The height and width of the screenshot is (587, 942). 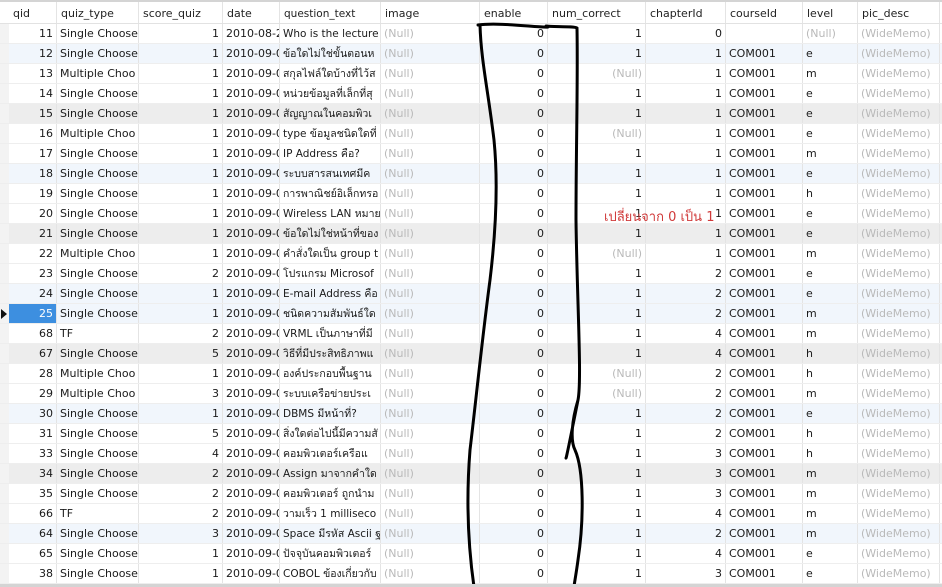 What do you see at coordinates (33, 513) in the screenshot?
I see `cell-qid: 66` at bounding box center [33, 513].